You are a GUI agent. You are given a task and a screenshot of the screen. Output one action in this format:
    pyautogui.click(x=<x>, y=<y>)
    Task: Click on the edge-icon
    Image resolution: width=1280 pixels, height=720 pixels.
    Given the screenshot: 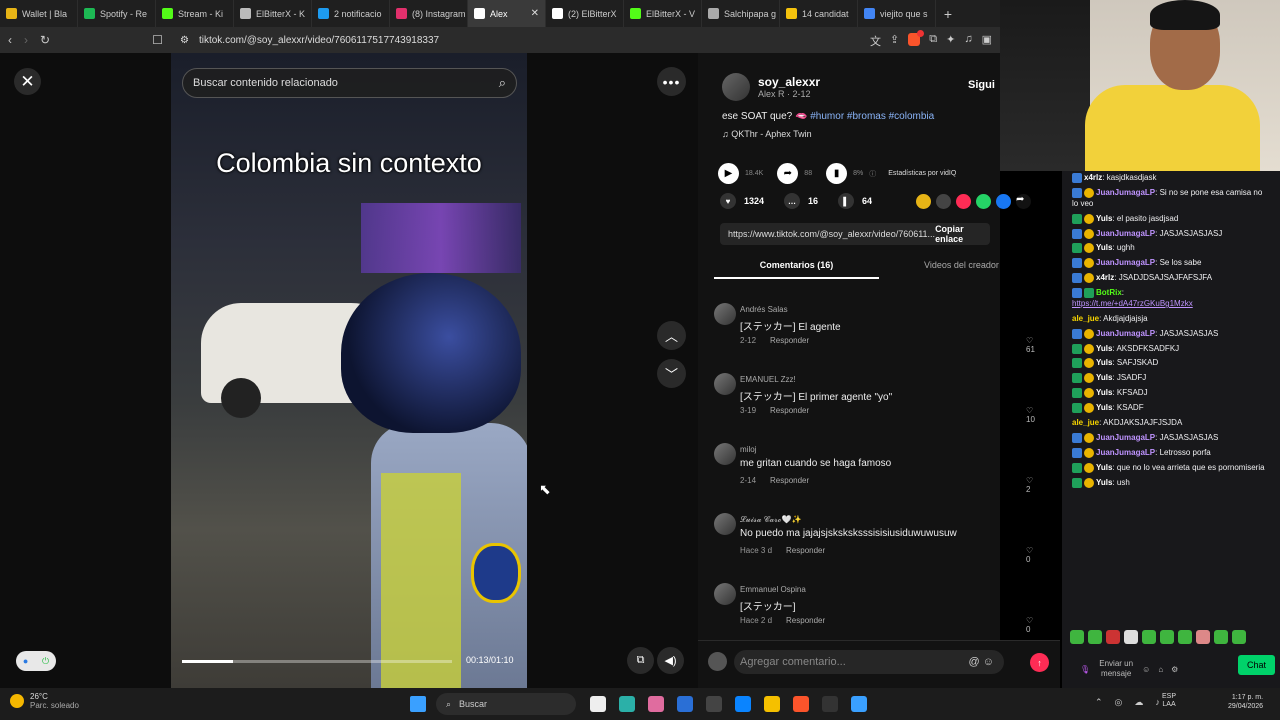 What is the action you would take?
    pyautogui.click(x=743, y=704)
    